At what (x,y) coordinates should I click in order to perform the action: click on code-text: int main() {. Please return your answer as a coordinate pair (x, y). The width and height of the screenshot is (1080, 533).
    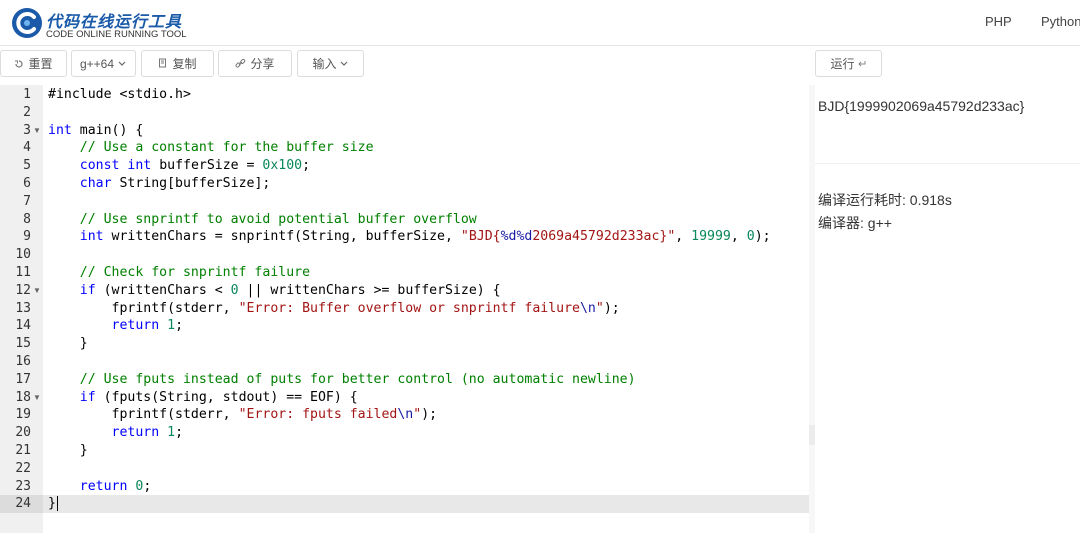
    Looking at the image, I should click on (96, 130).